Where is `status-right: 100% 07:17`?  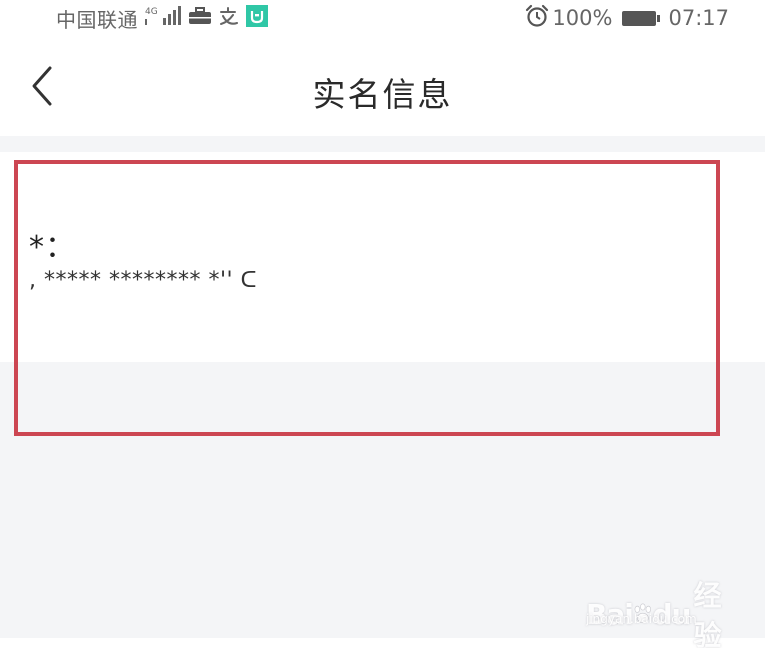 status-right: 100% 07:17 is located at coordinates (626, 18).